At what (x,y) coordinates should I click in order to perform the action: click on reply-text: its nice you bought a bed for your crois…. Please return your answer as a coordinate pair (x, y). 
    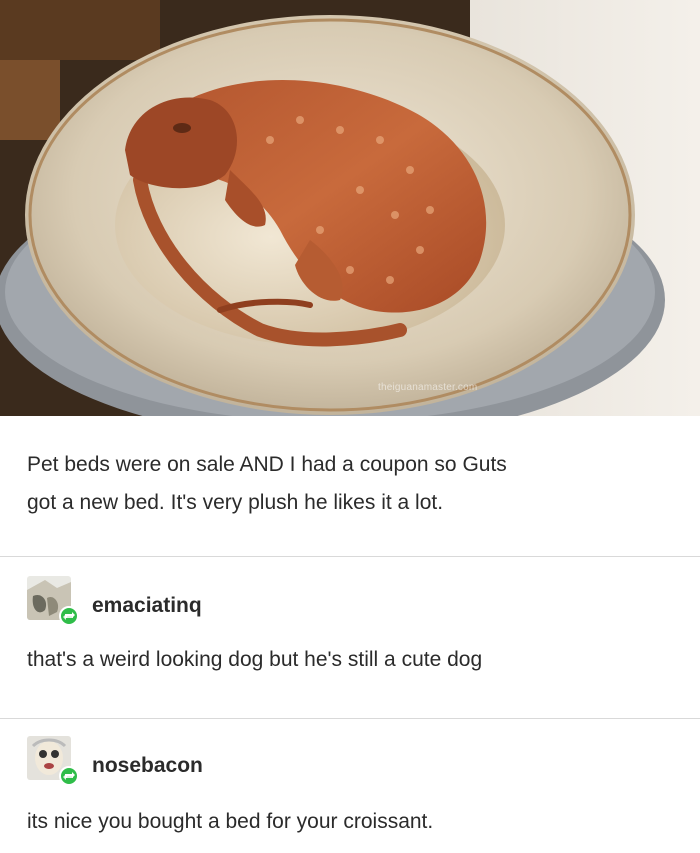
    Looking at the image, I should click on (230, 821).